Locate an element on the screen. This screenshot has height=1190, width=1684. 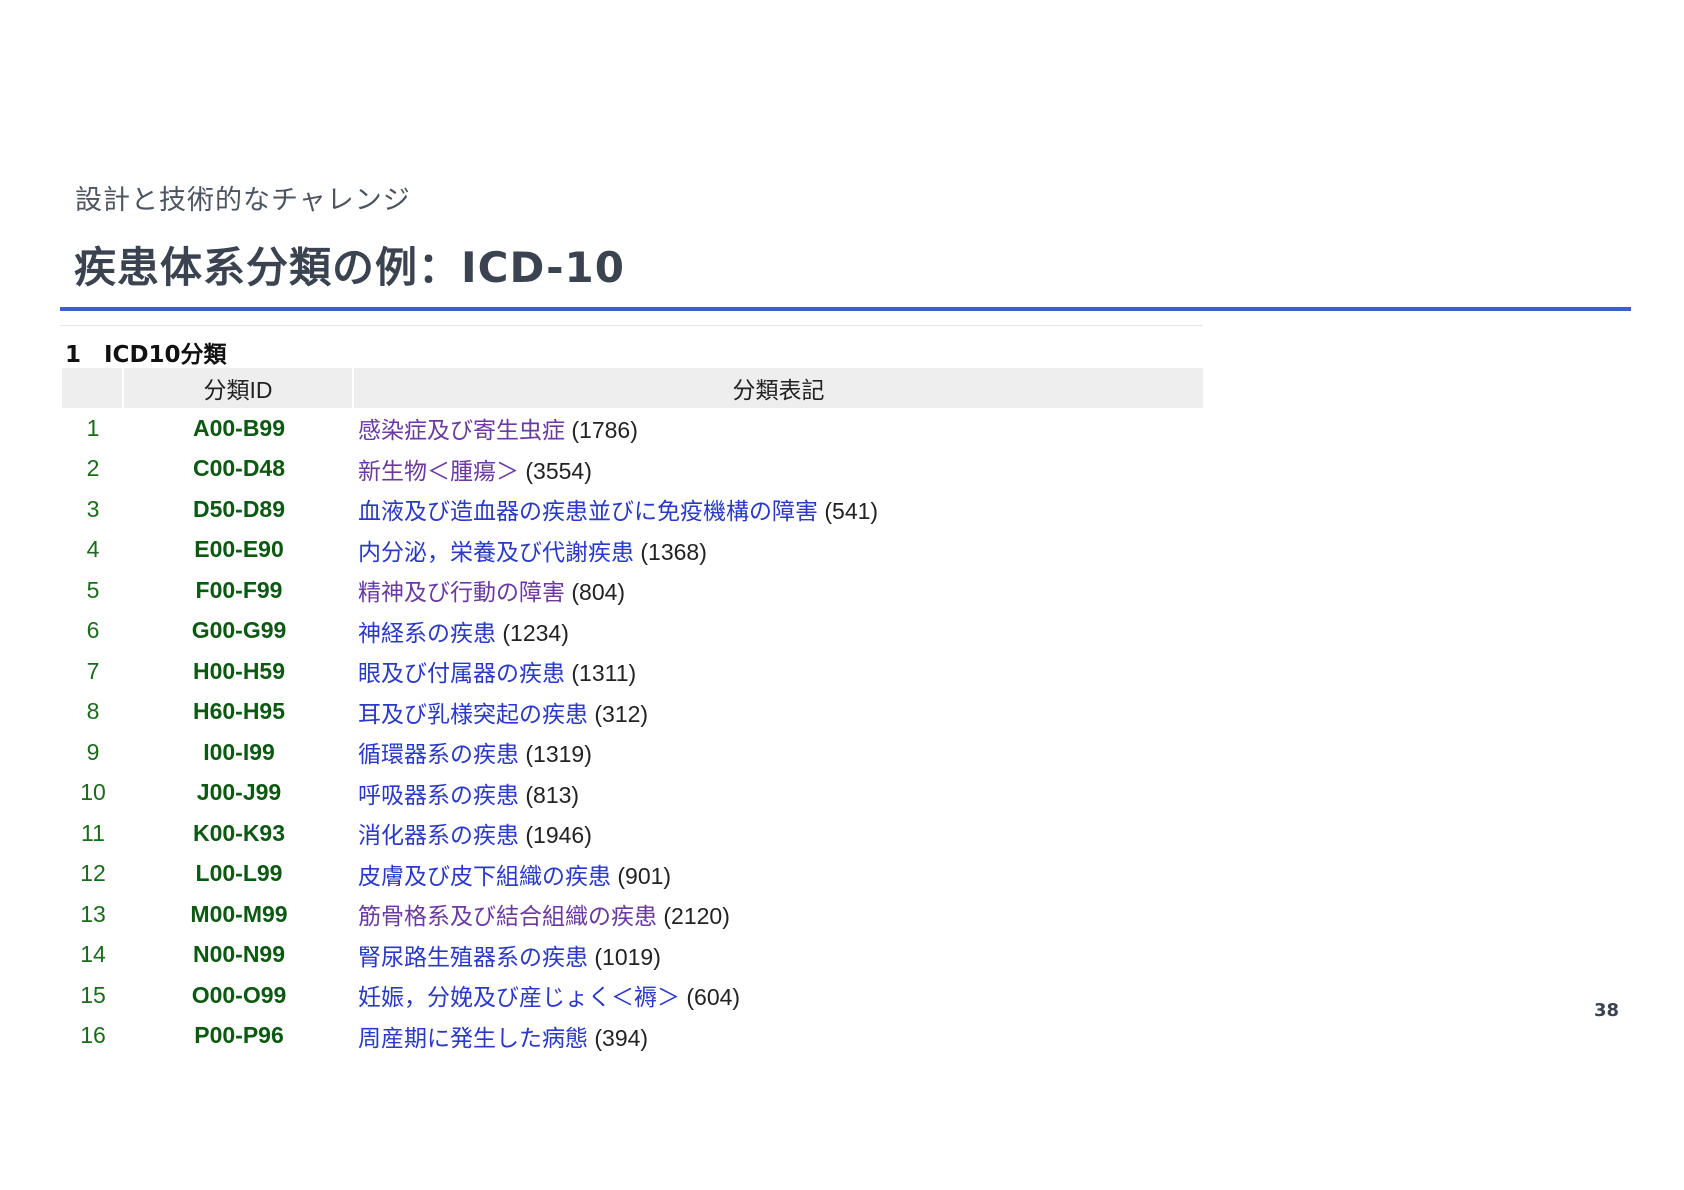
row-number: 13 is located at coordinates (93, 913).